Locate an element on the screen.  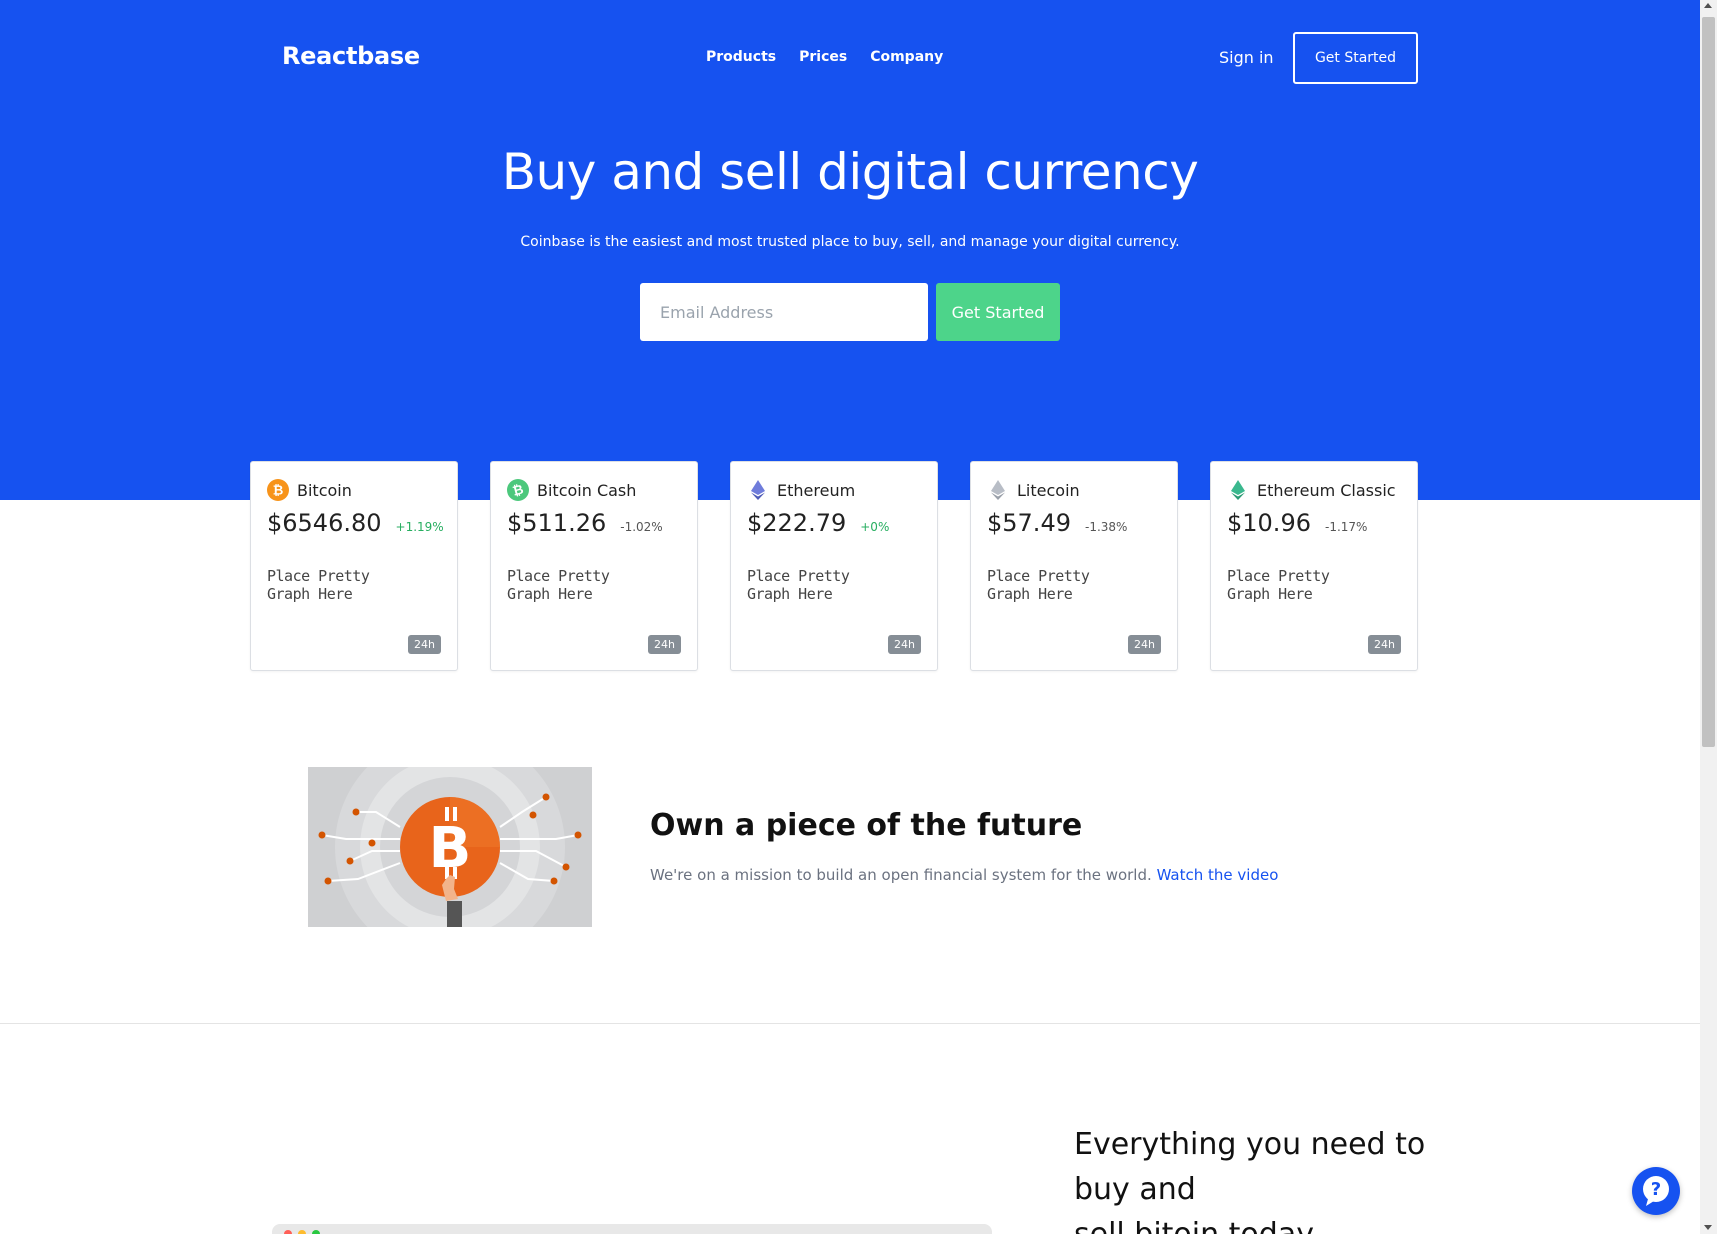
maximize-dot is located at coordinates (316, 1232).